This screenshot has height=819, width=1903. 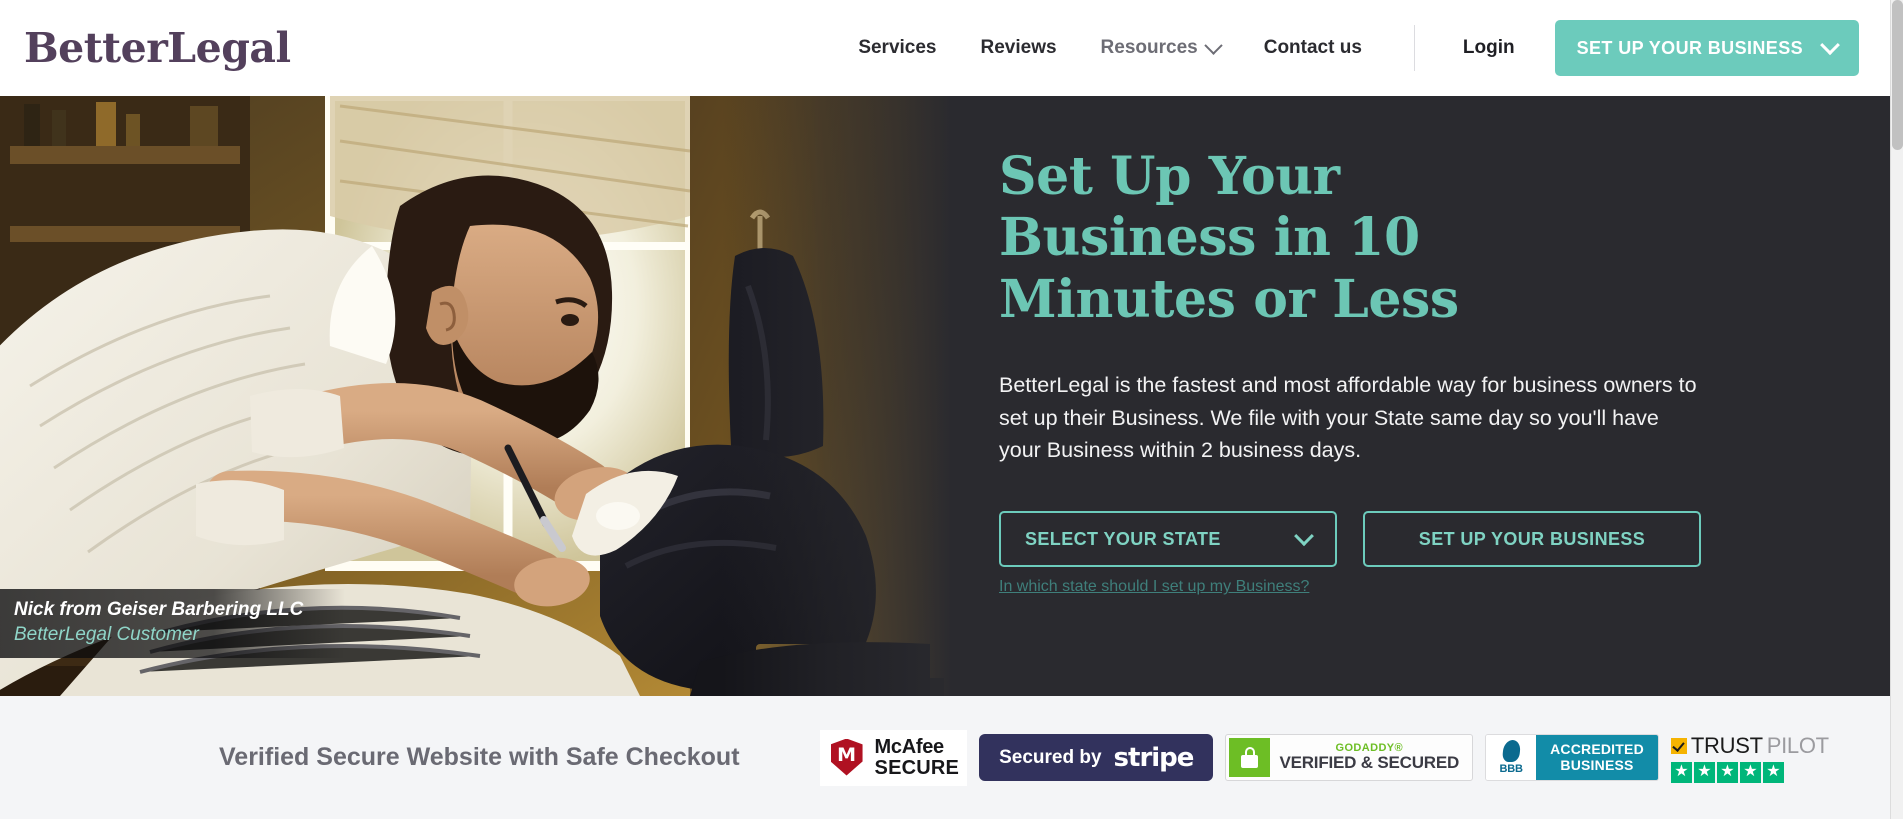 I want to click on hero-setup-business-label: SET UP YOUR BUSINESS, so click(x=1532, y=538).